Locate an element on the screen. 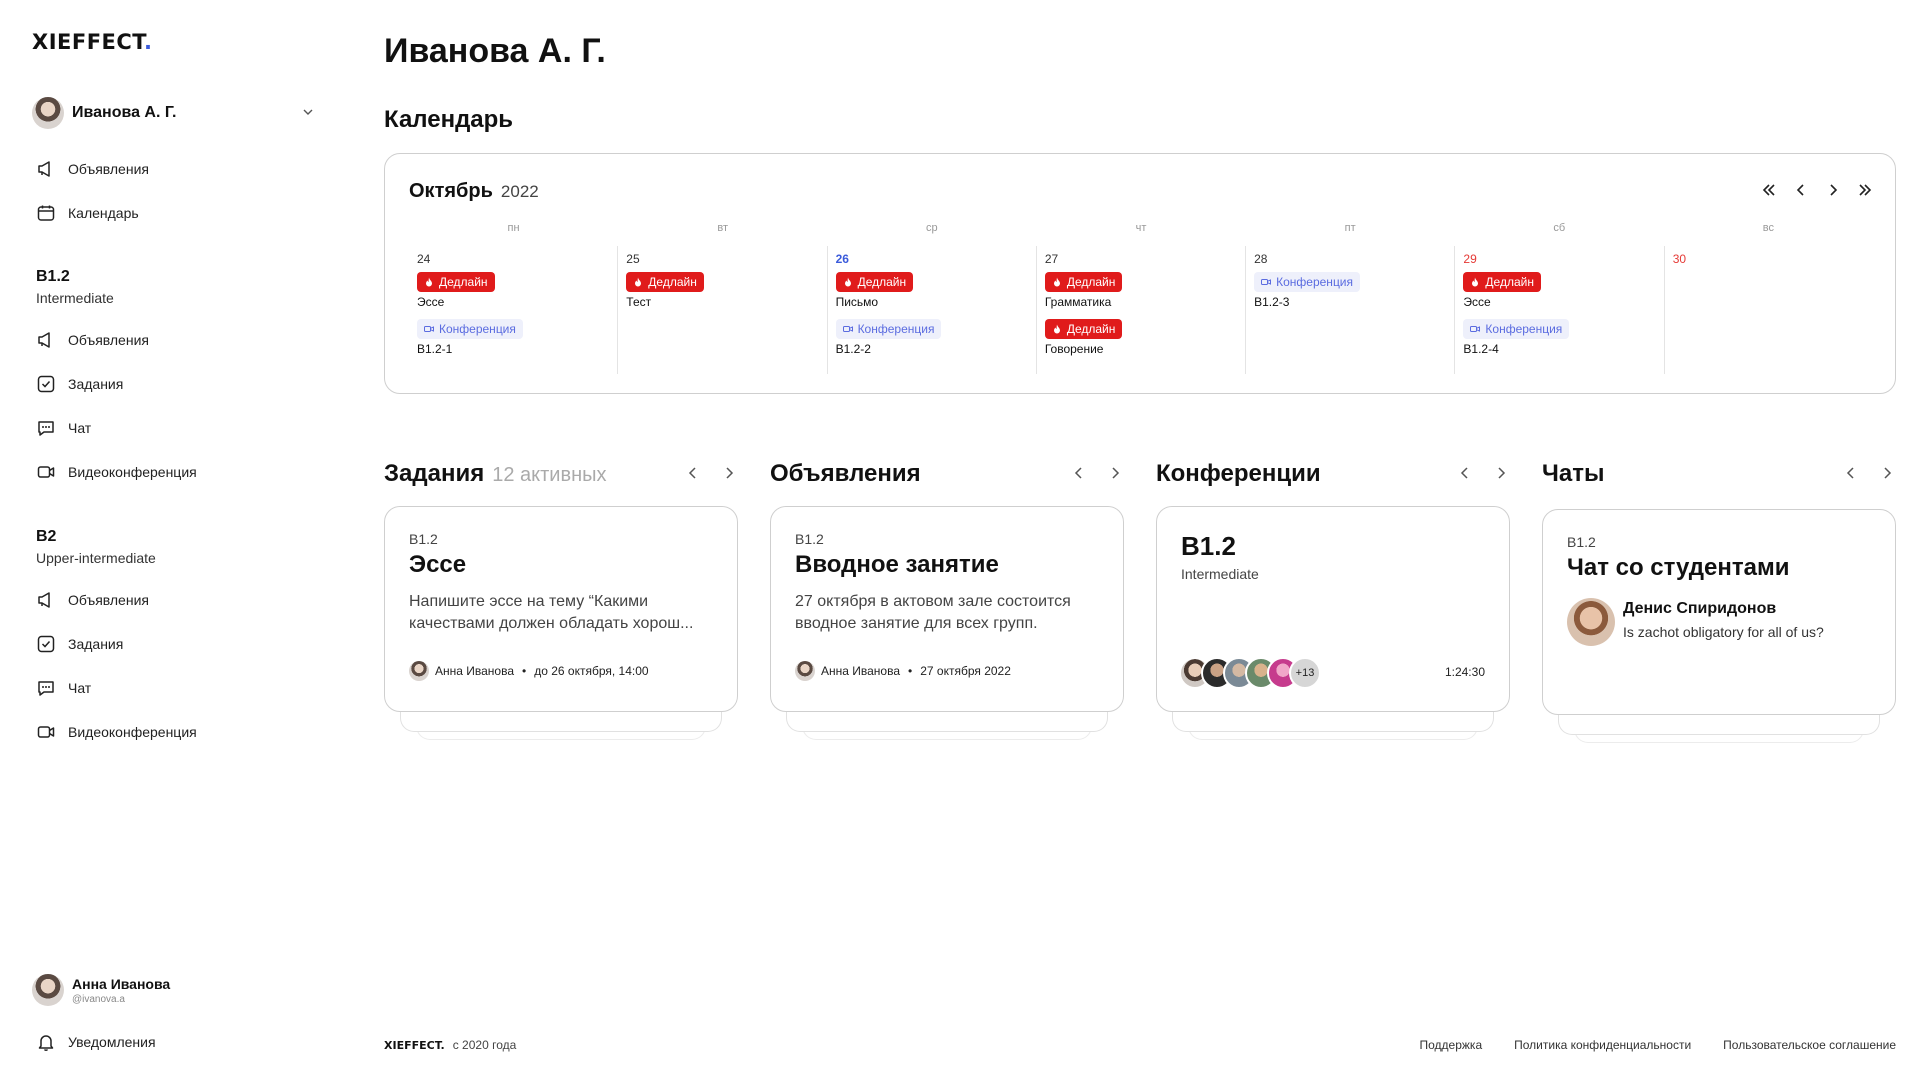  calendar-day: 26 Дедлайн Письмо Конференция B1.2-2 is located at coordinates (932, 310).